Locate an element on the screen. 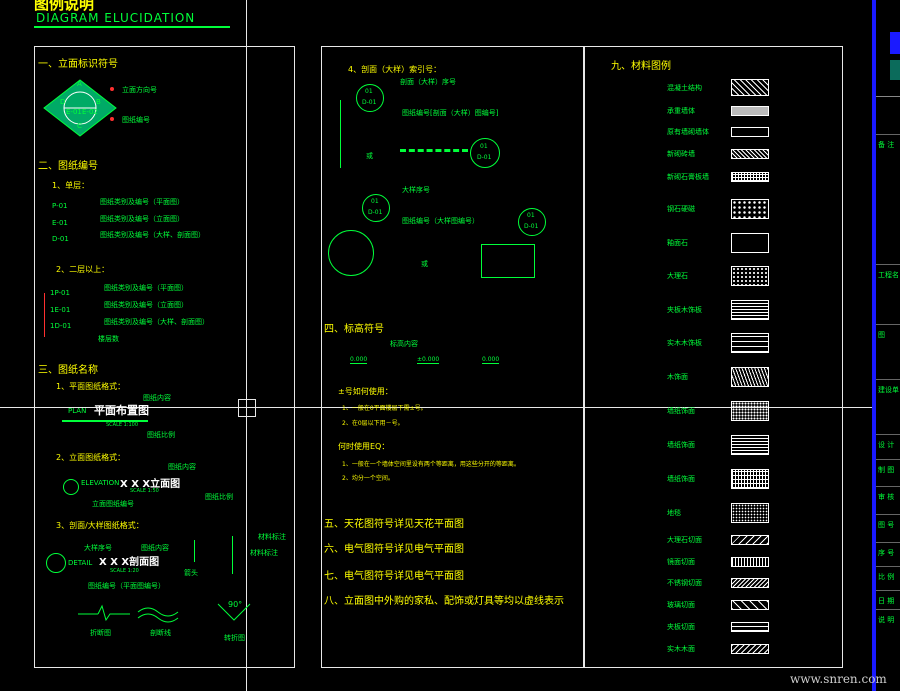  detail-scale: SCALE 1:20 is located at coordinates (124, 571).